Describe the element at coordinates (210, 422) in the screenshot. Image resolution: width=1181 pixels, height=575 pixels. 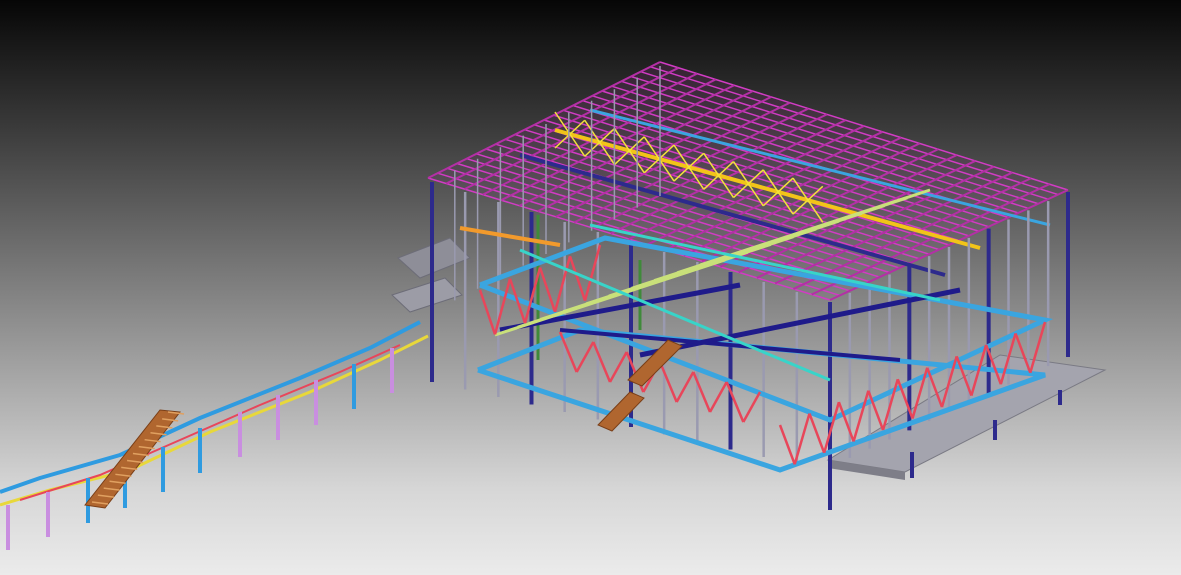
I see `walkway-rail-mid` at that location.